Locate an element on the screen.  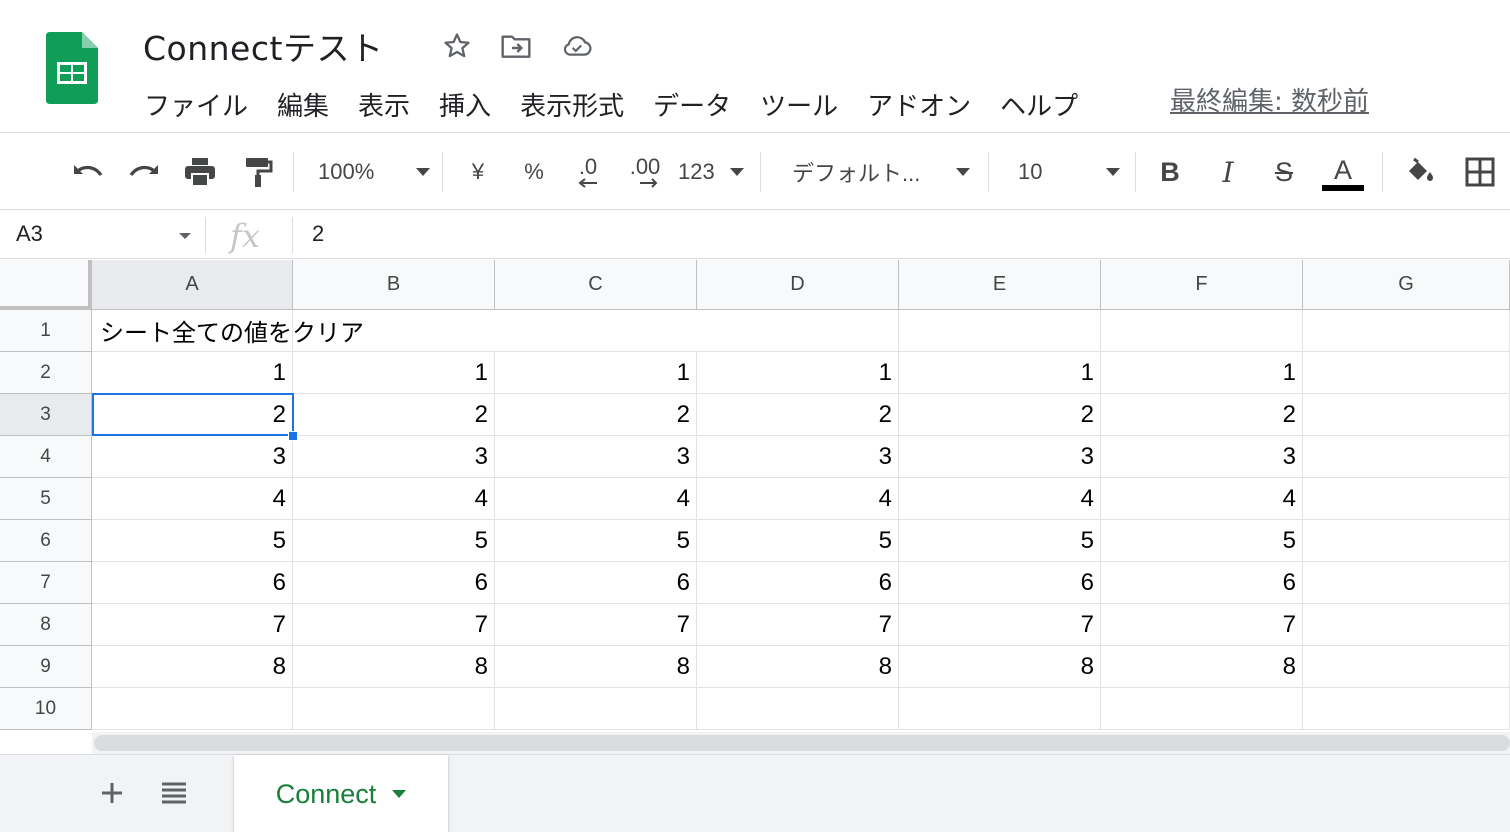
more-formats-button: 123 is located at coordinates (711, 172).